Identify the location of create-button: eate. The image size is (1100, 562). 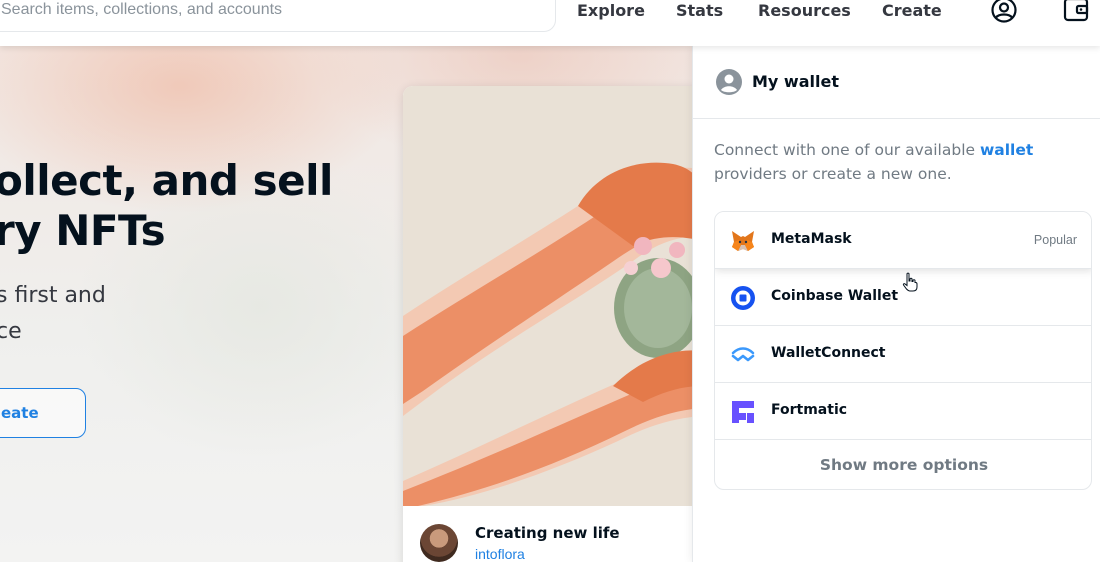
(43, 413).